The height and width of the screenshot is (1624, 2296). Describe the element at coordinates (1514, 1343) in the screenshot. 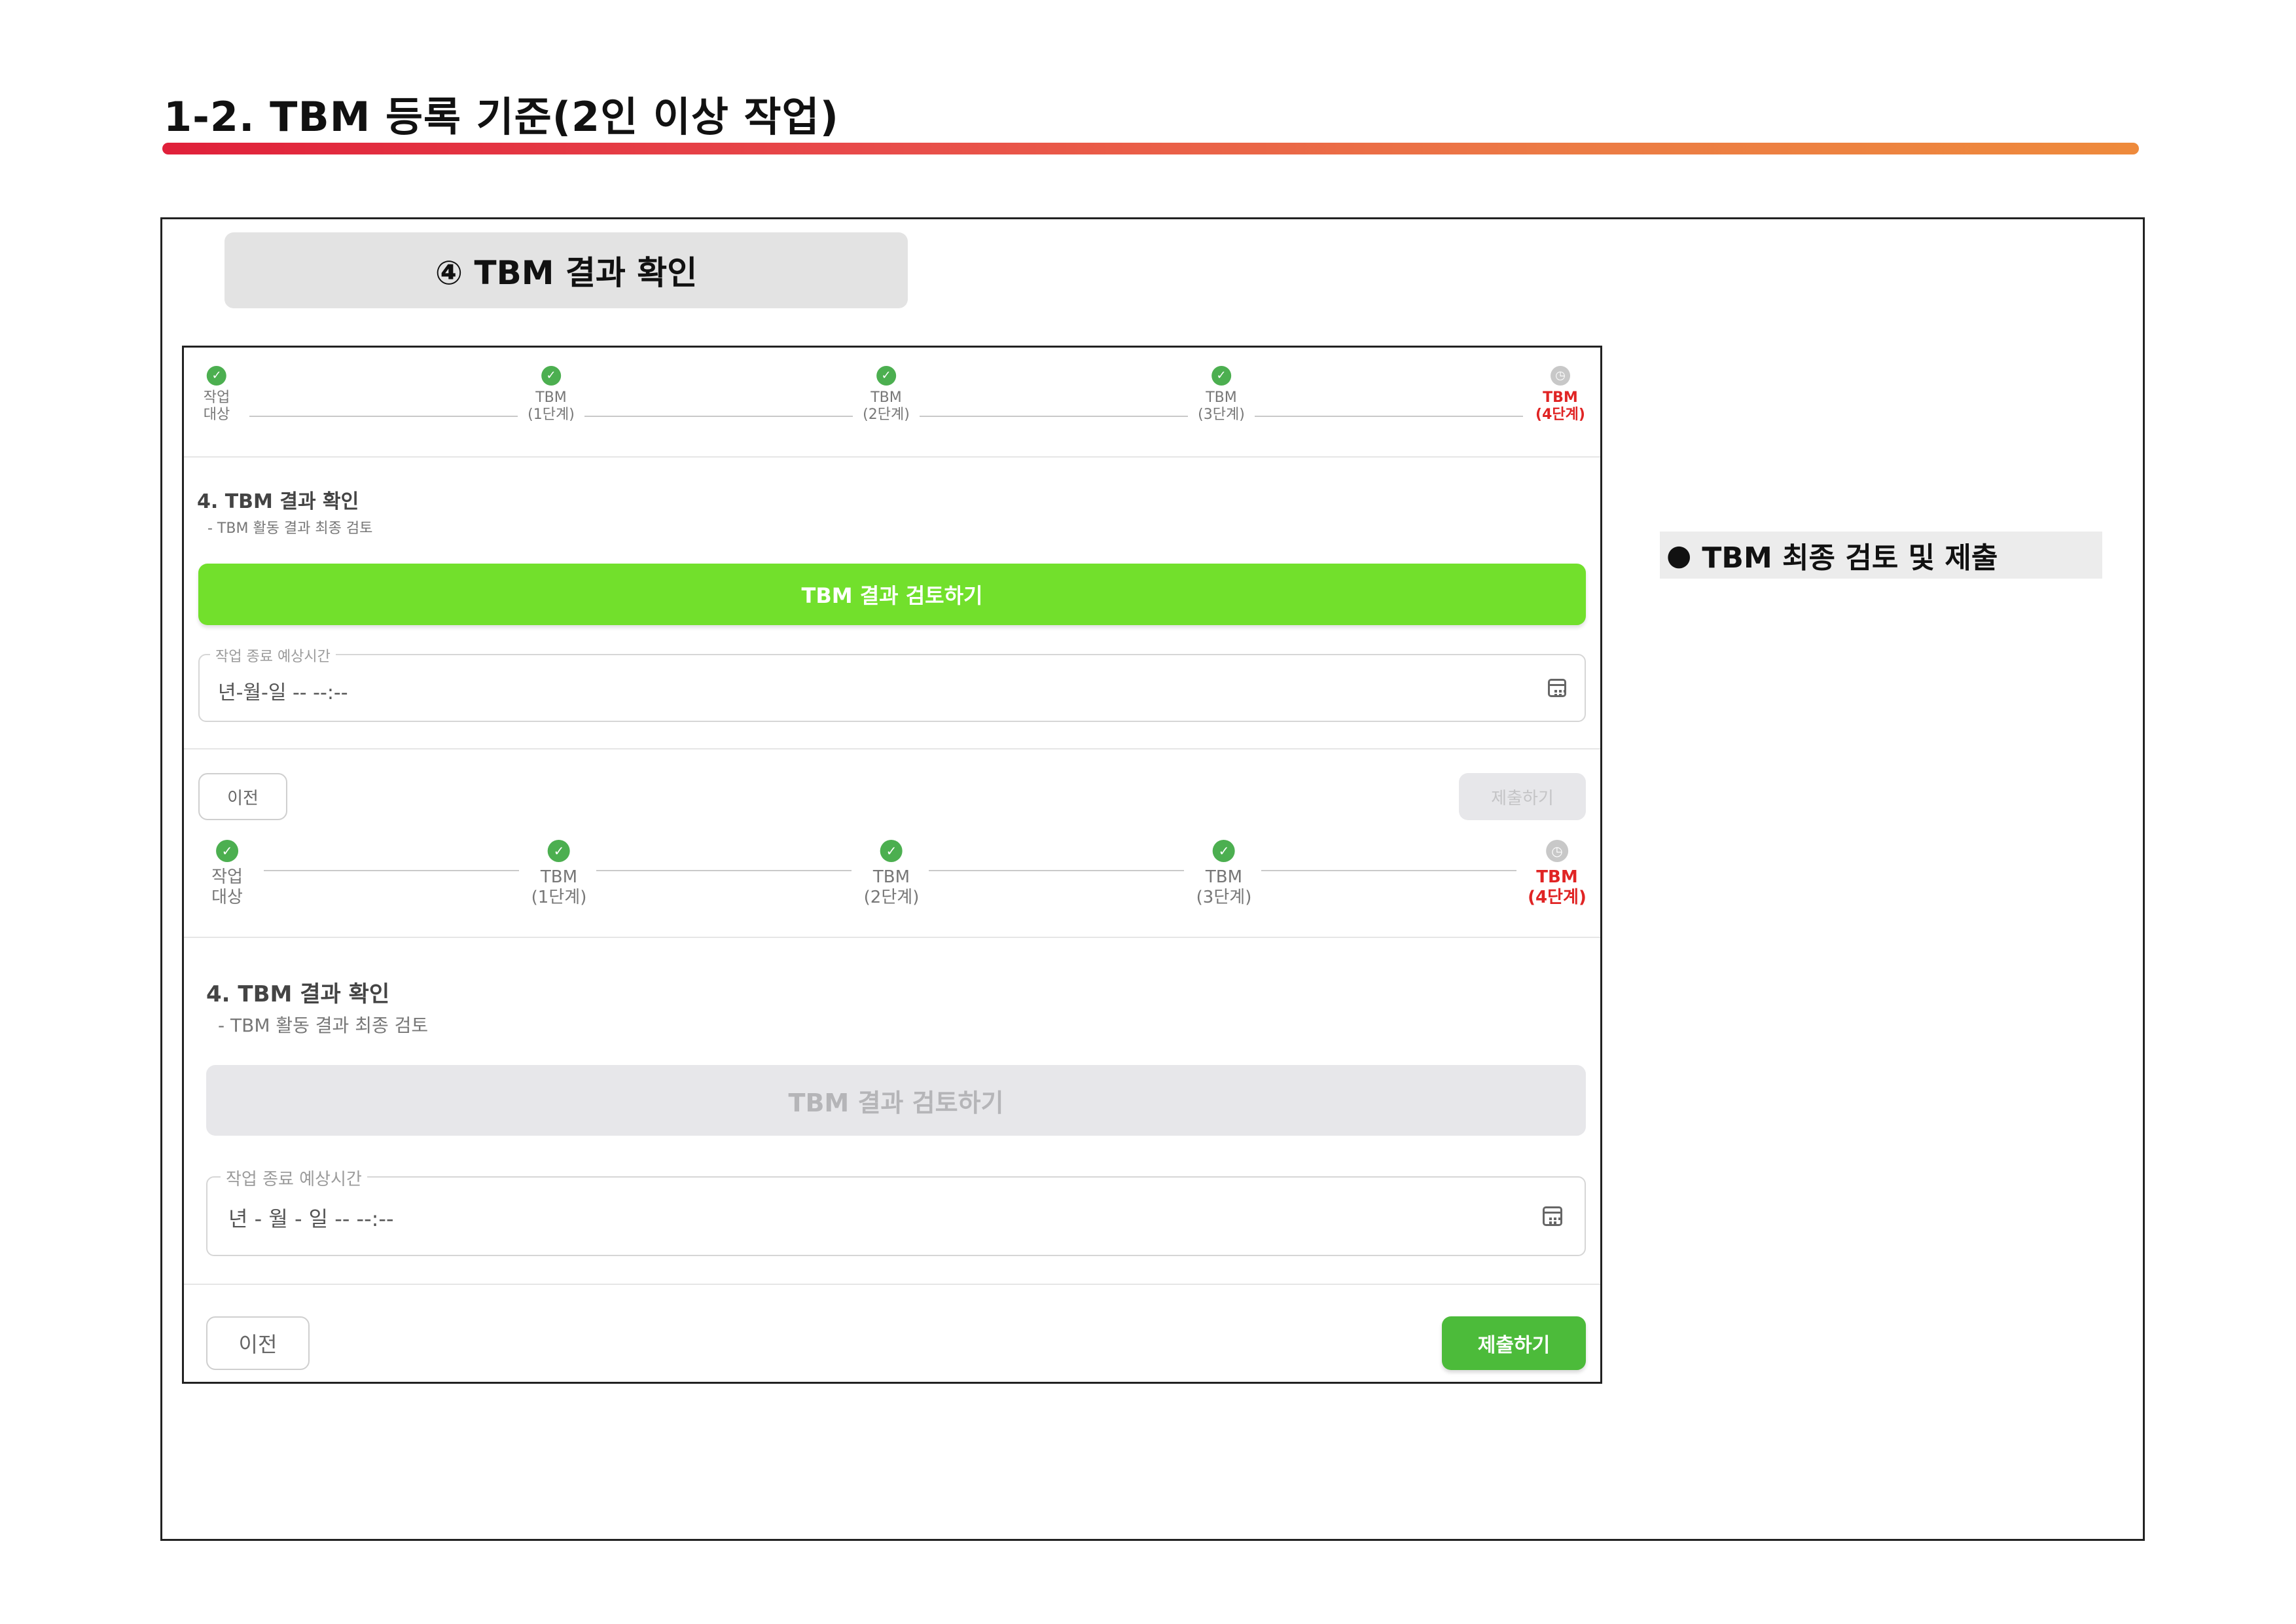

I see `submit-button: 제출하기` at that location.